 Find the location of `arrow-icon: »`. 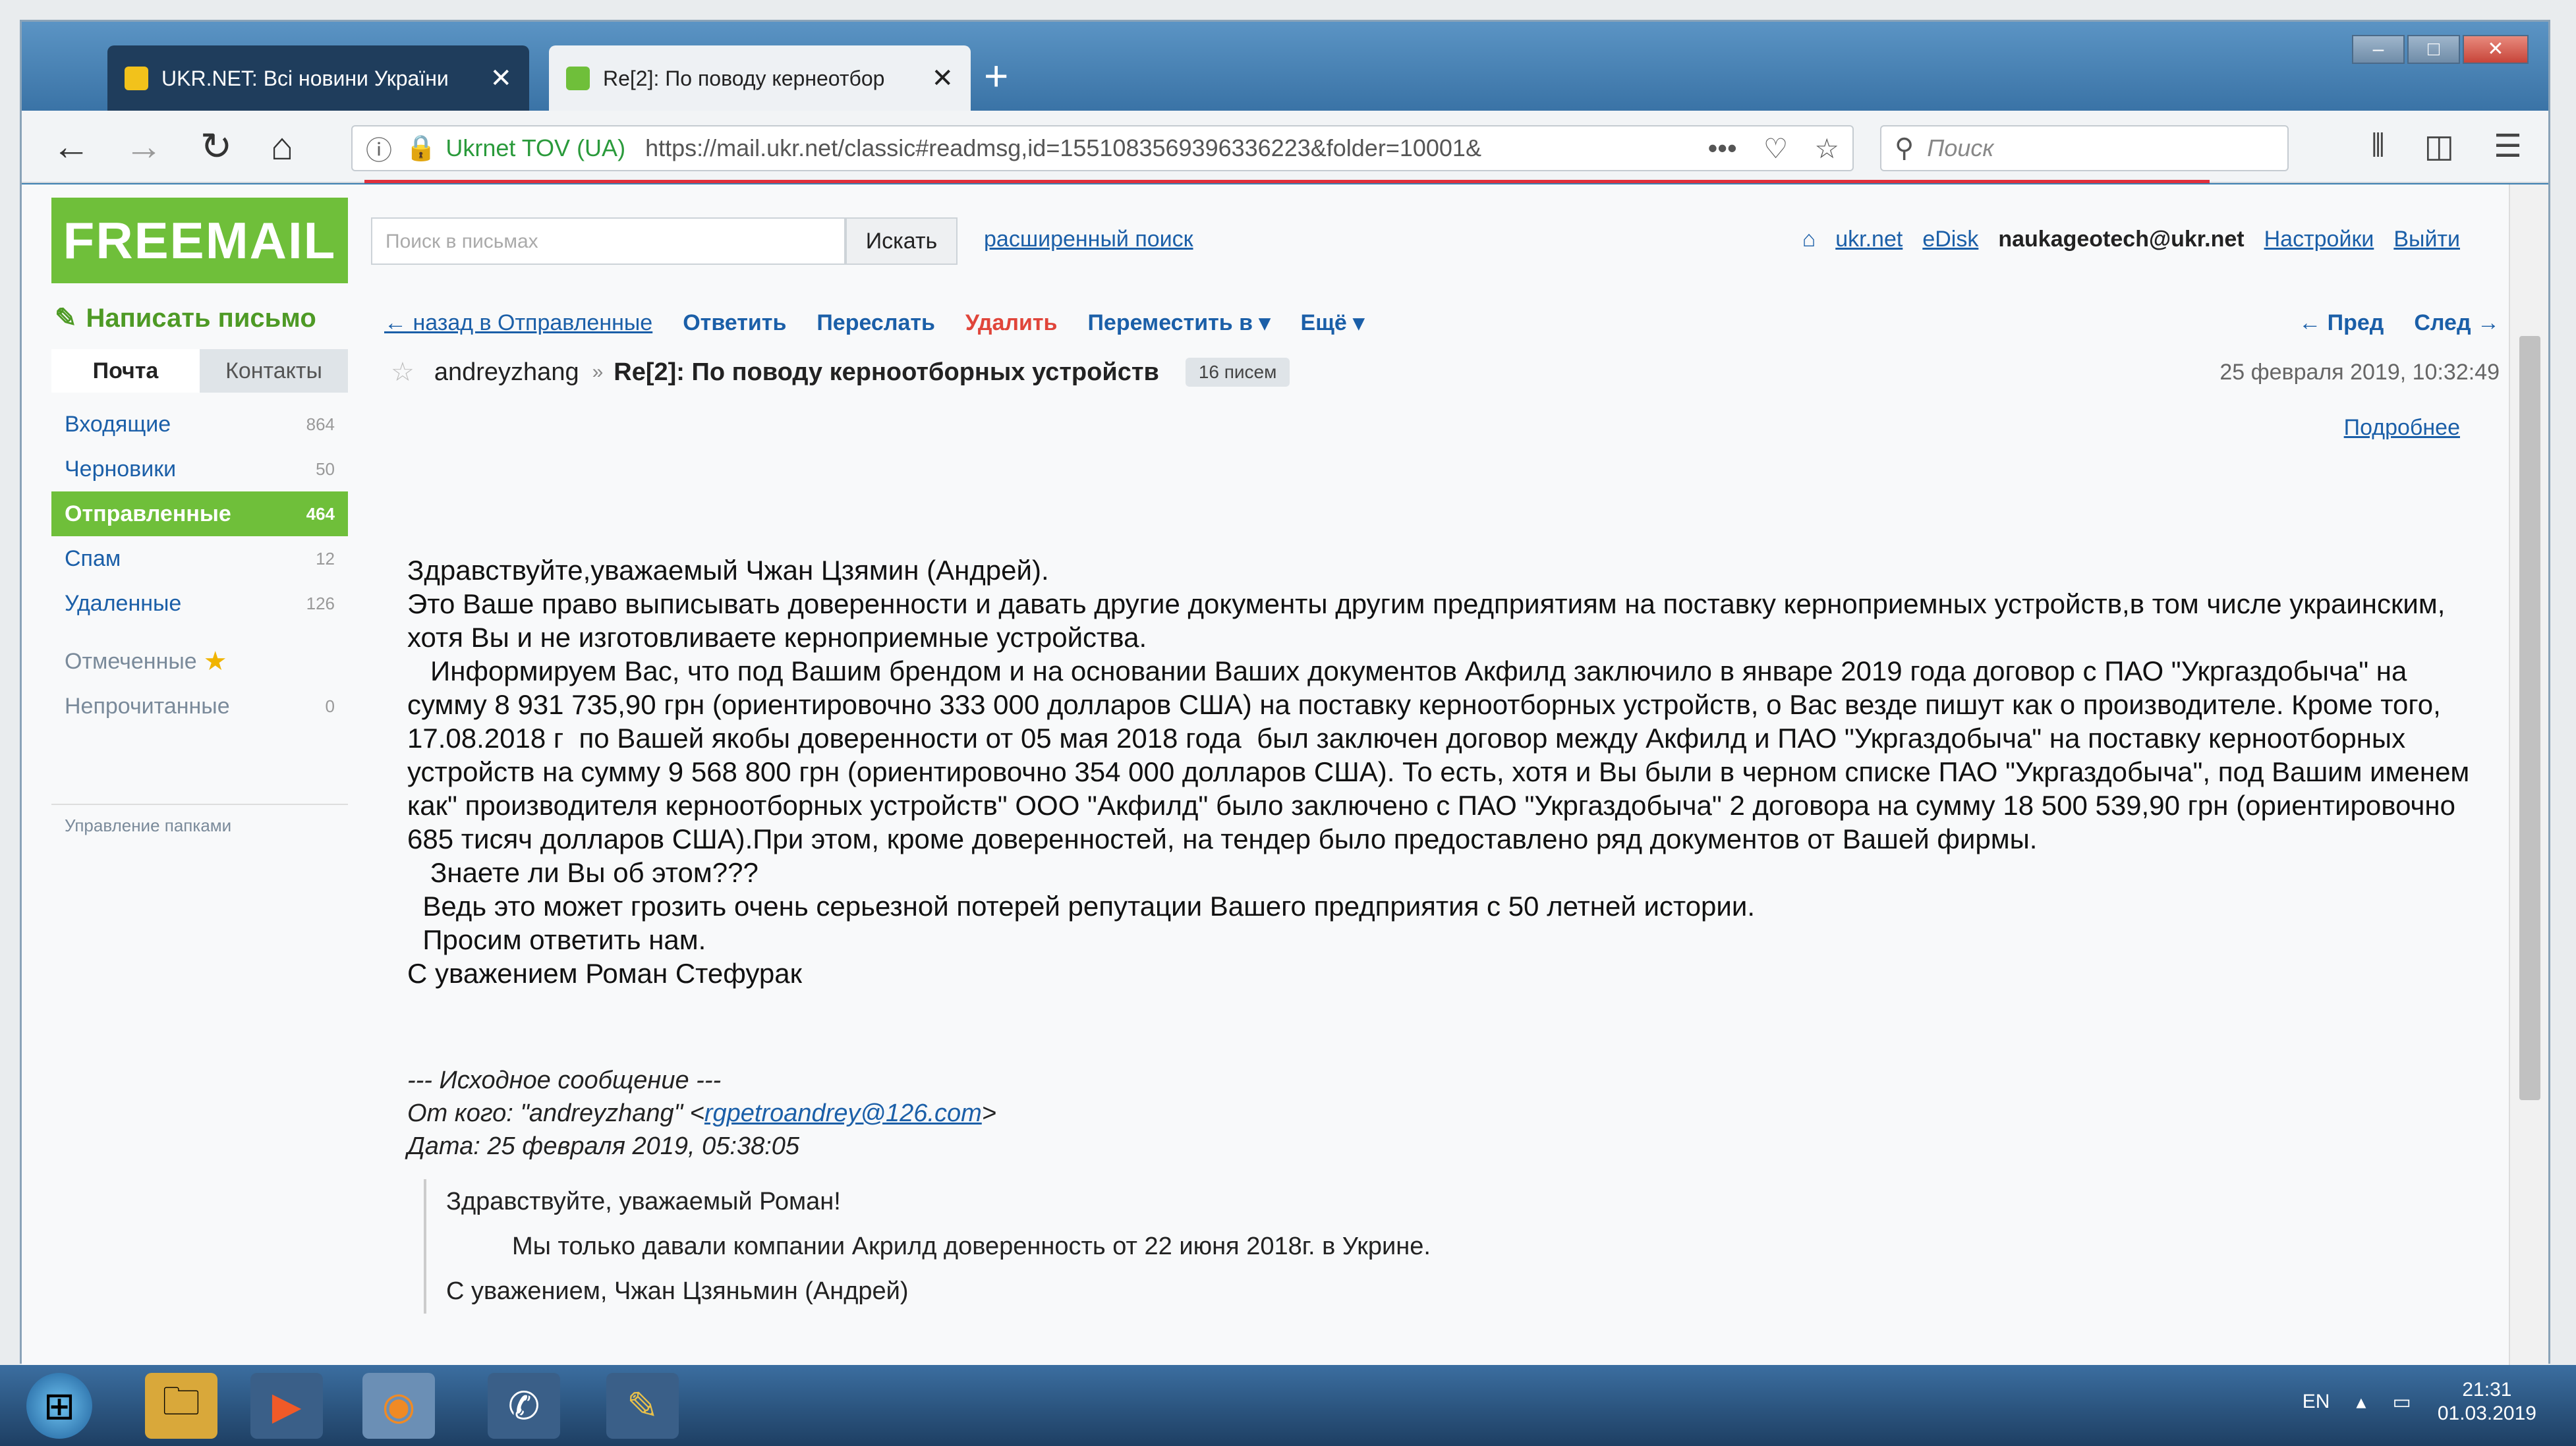

arrow-icon: » is located at coordinates (598, 372).